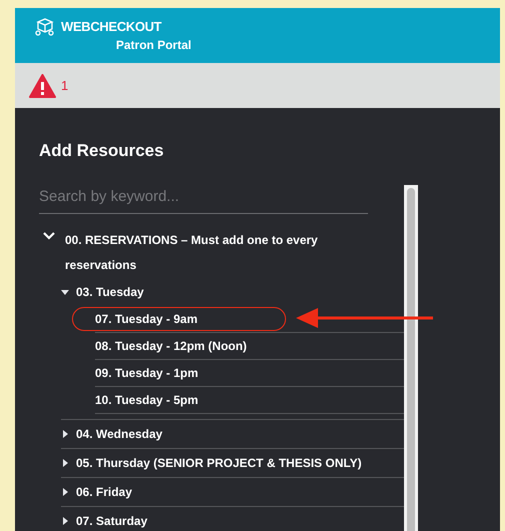 This screenshot has width=505, height=531. Describe the element at coordinates (154, 45) in the screenshot. I see `portal-subtitle: Patron Portal` at that location.